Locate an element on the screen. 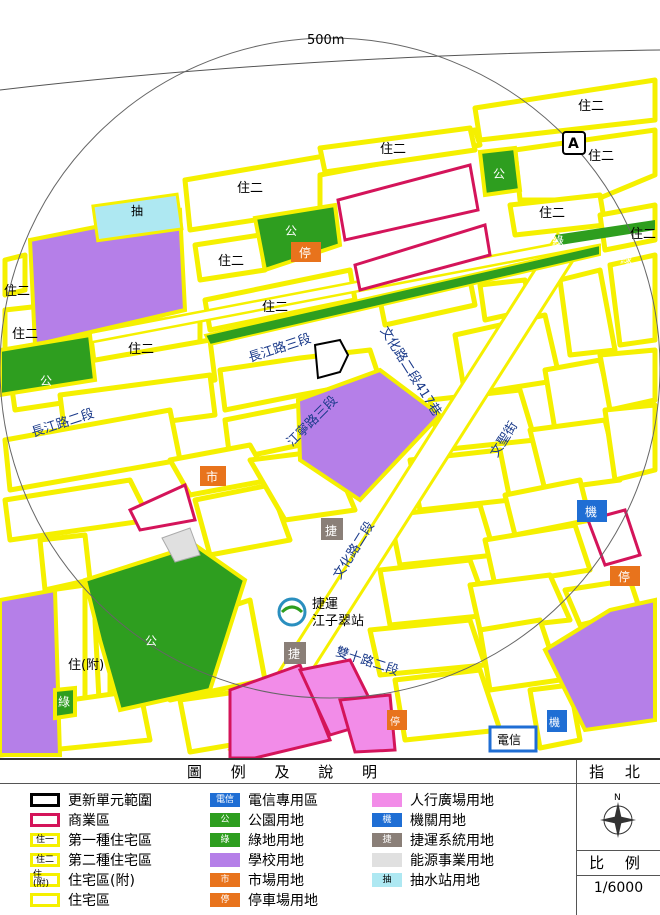  telecom-label: 電信 is located at coordinates (509, 740).